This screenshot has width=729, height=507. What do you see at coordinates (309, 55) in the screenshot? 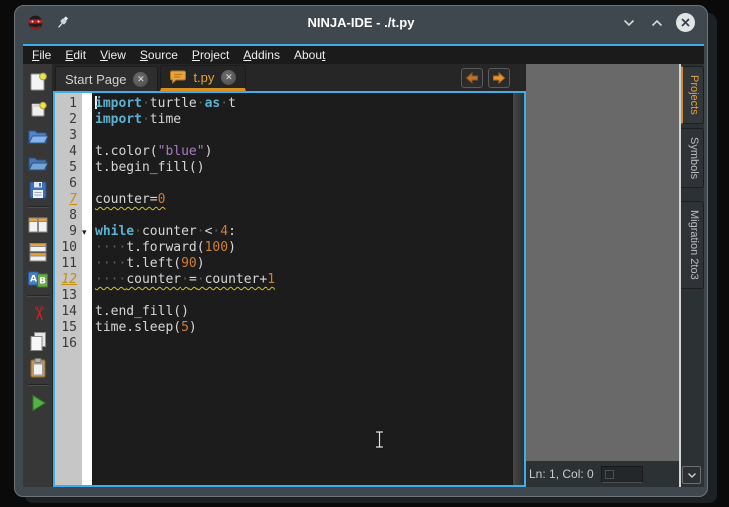
I see `menu-item-about: About` at bounding box center [309, 55].